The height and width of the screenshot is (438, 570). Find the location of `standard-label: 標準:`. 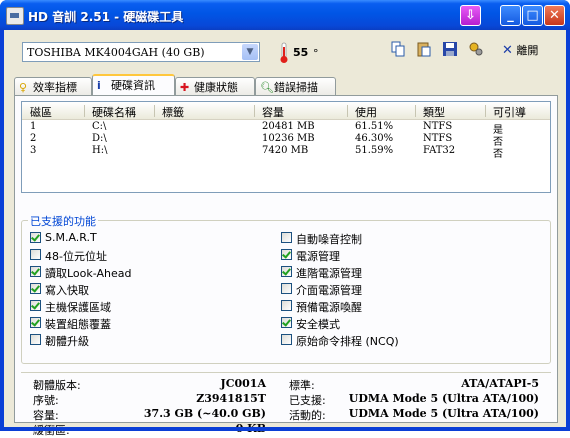

standard-label: 標準: is located at coordinates (302, 385).